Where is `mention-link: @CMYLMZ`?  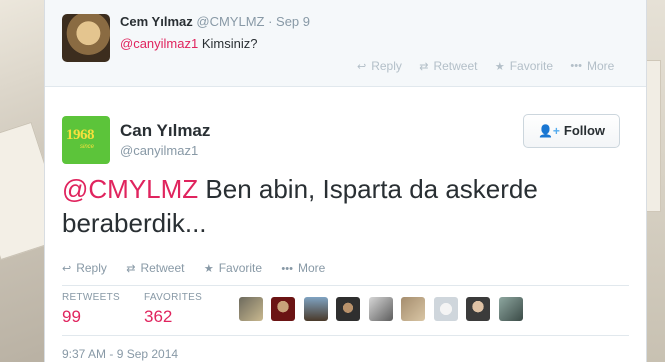
mention-link: @CMYLMZ is located at coordinates (130, 189).